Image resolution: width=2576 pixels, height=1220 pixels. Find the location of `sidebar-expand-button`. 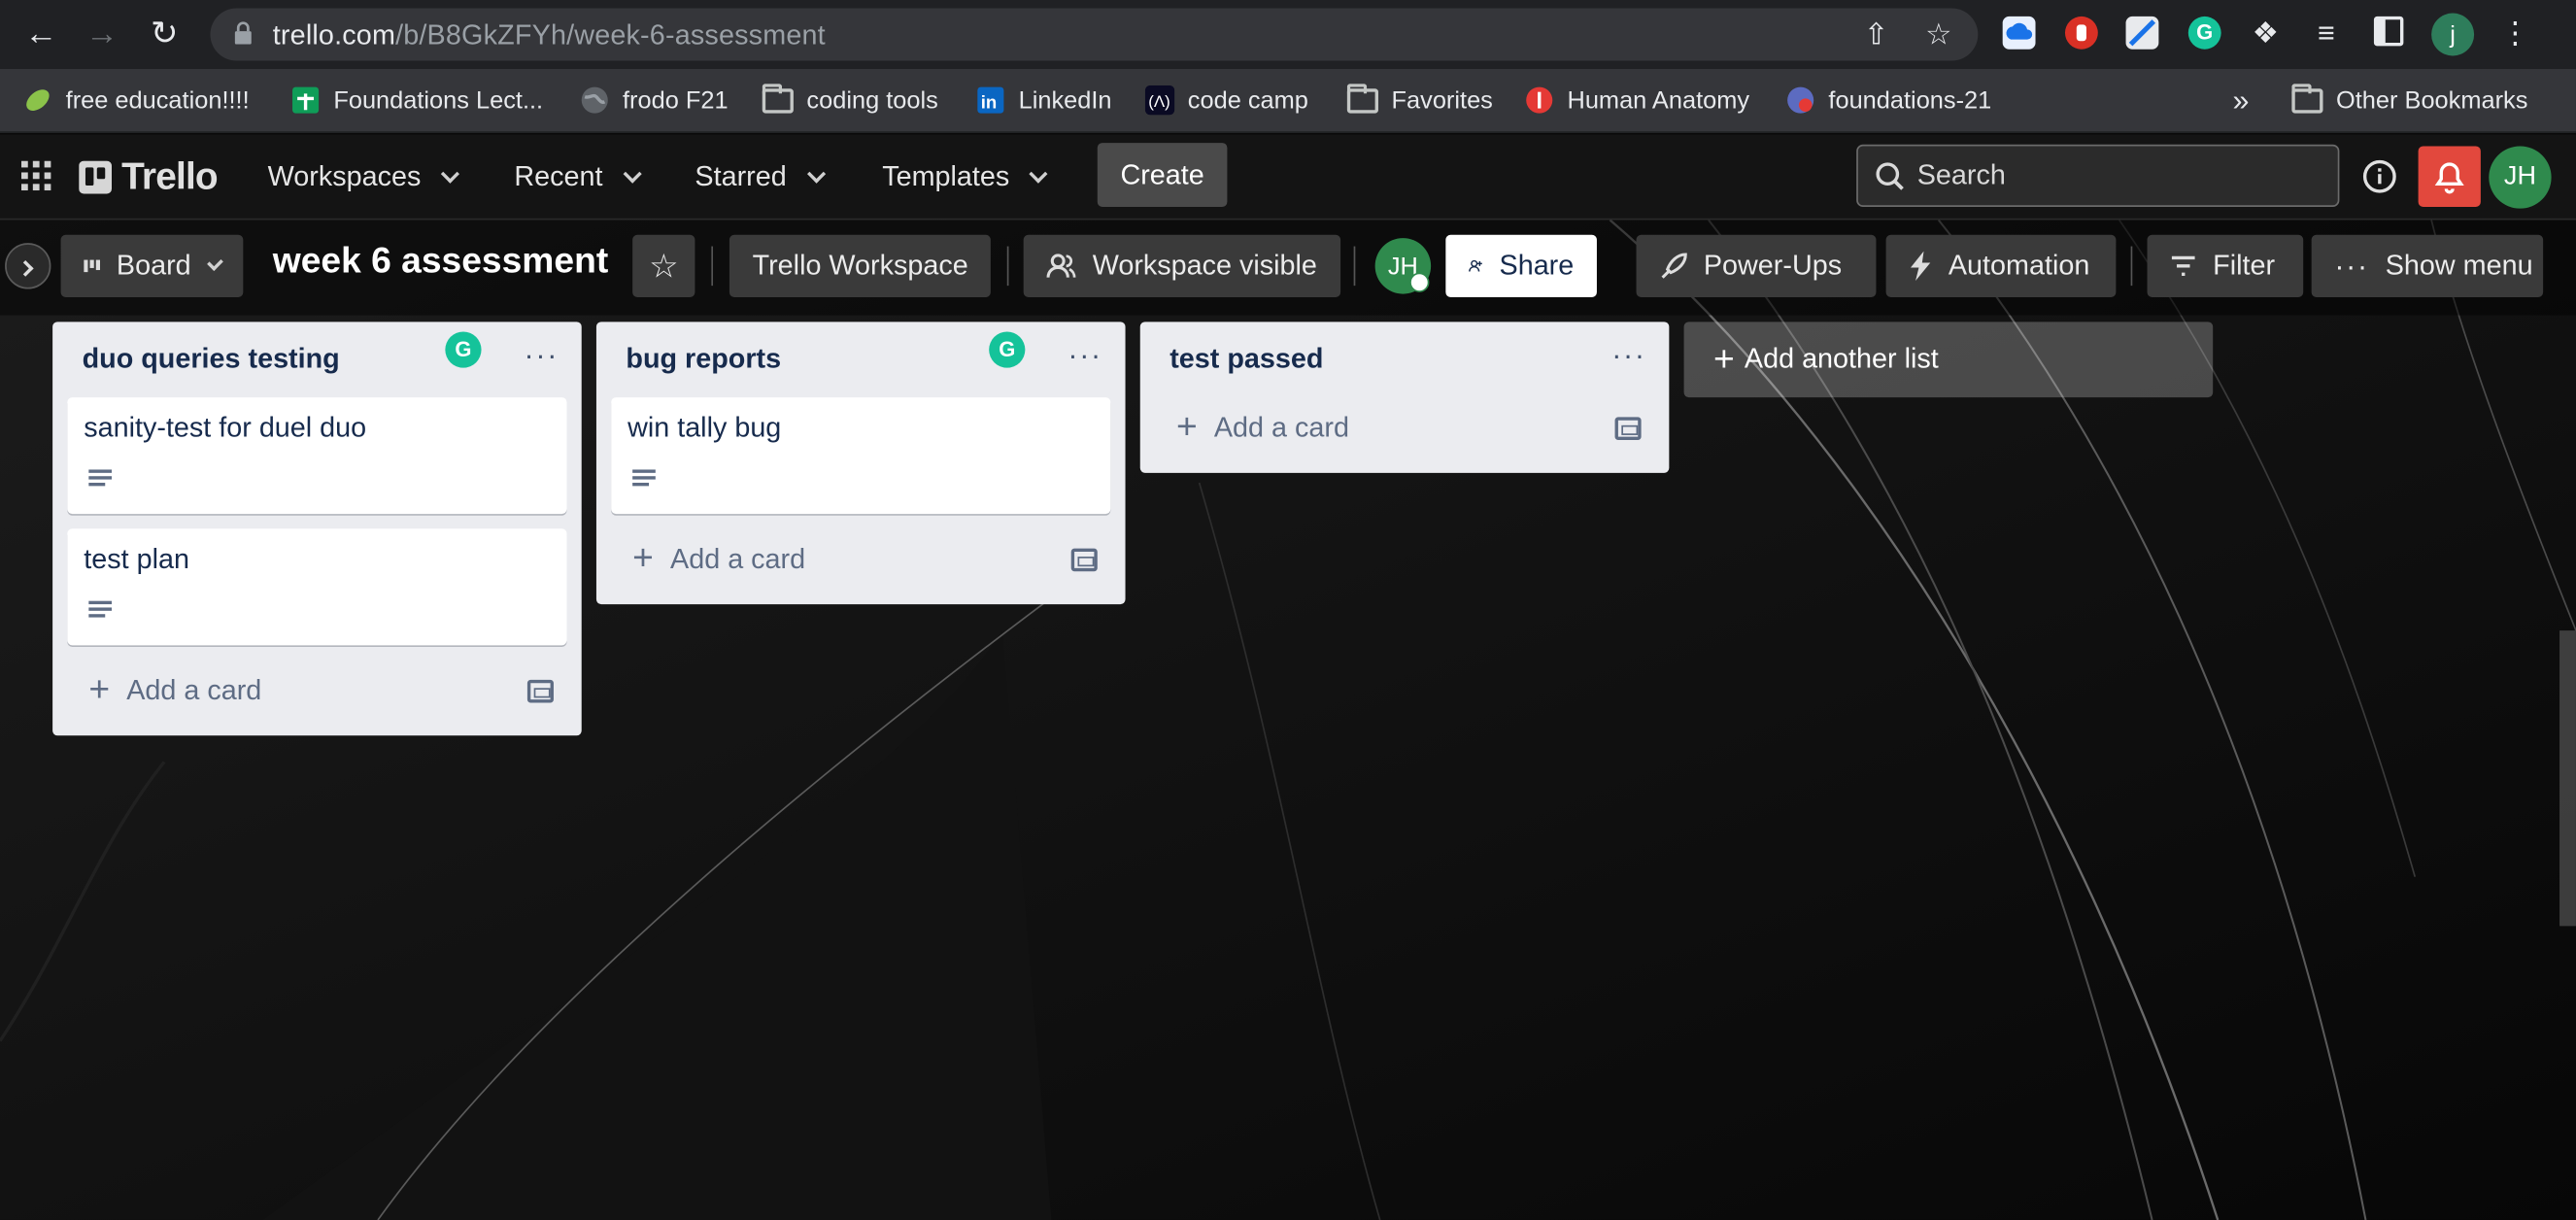

sidebar-expand-button is located at coordinates (28, 266).